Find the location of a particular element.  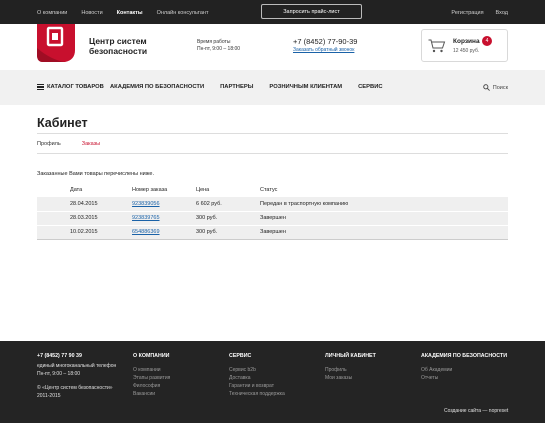

col-header-number: Номер заказа is located at coordinates (150, 190).